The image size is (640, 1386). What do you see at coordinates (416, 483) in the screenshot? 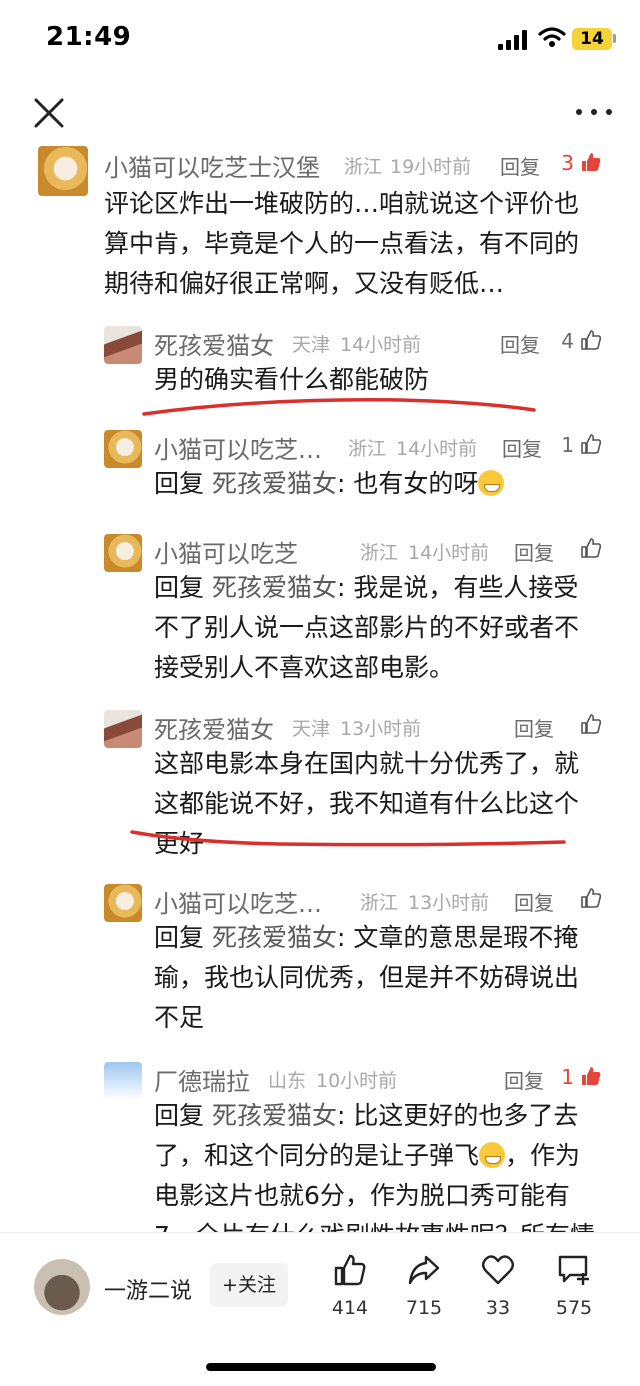
I see `reply-text: 也有女的呀` at bounding box center [416, 483].